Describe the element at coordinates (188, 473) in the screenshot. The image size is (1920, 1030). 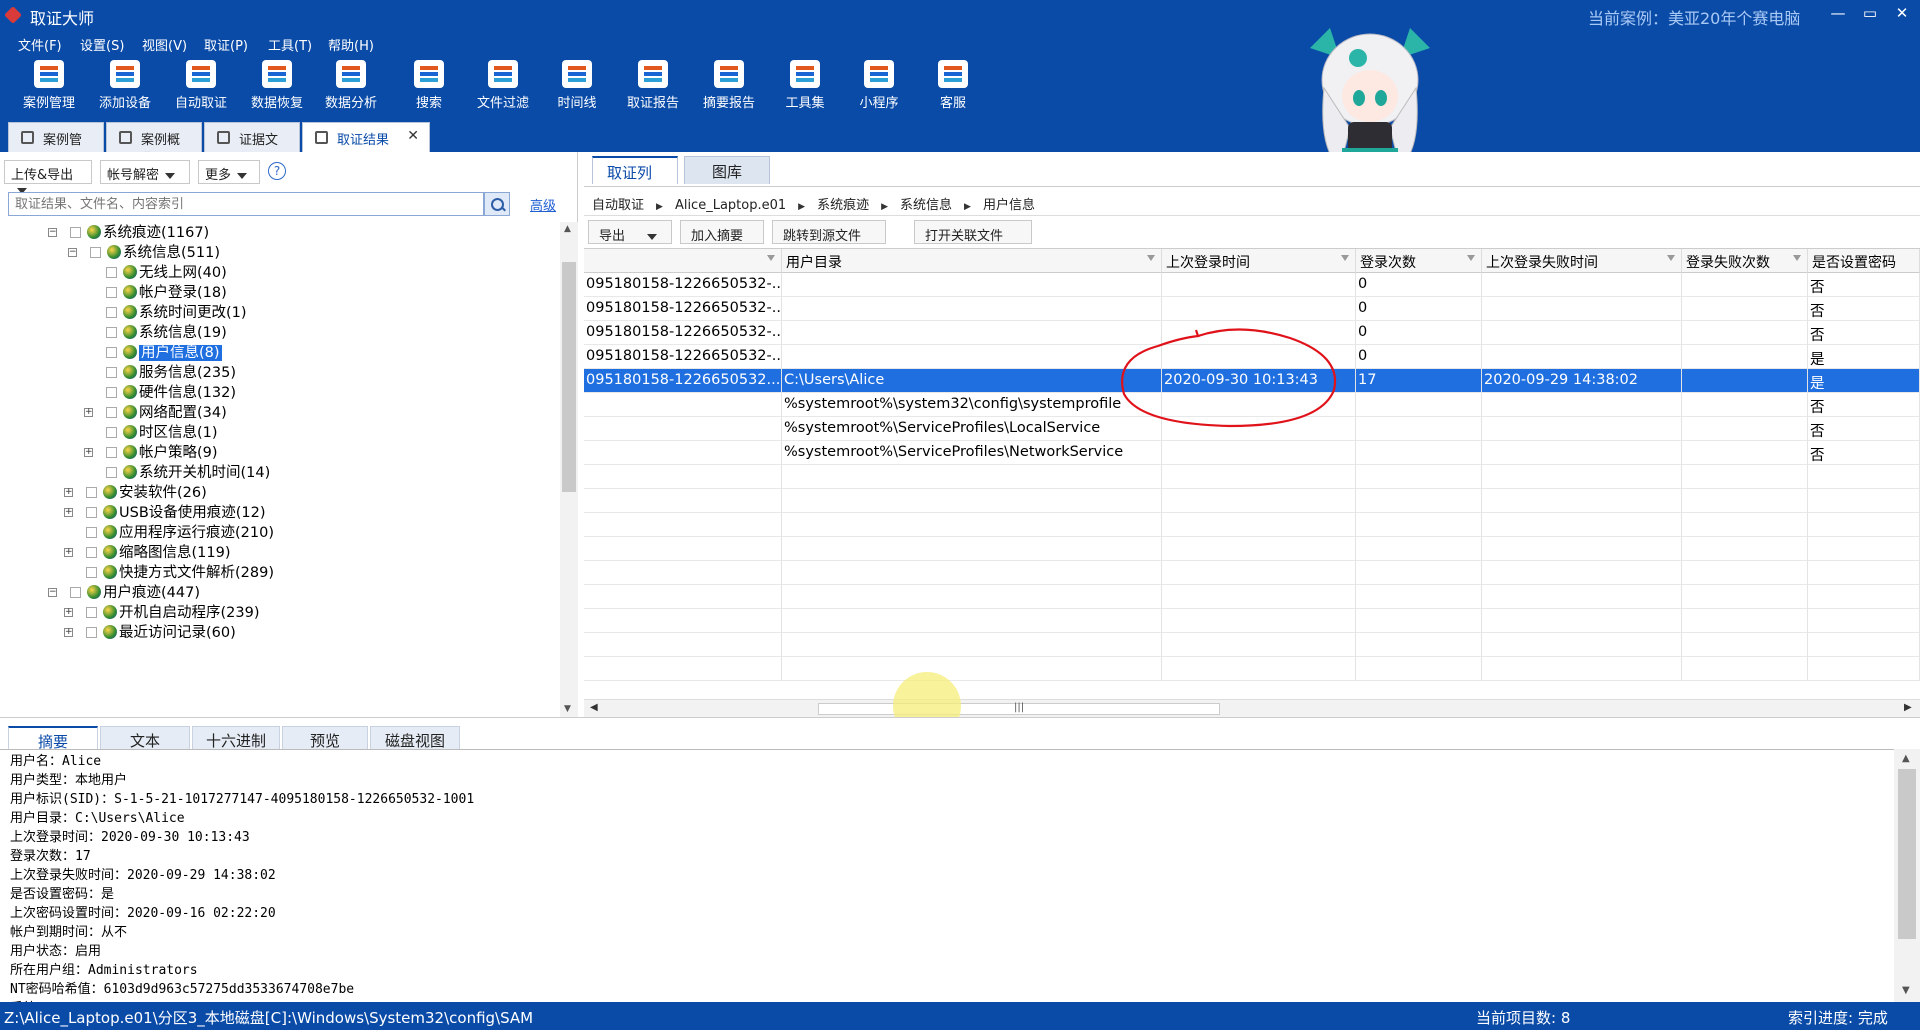
I see `tree-node-power-times: 系统开关机时间(14)` at that location.